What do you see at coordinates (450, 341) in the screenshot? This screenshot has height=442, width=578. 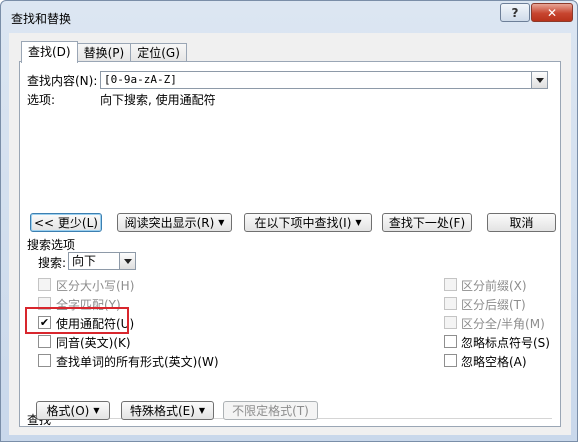 I see `ignore-punctuation-checkbox` at bounding box center [450, 341].